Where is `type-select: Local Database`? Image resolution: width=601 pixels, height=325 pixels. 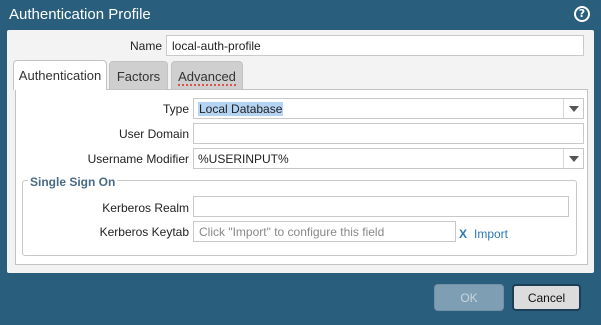 type-select: Local Database is located at coordinates (388, 108).